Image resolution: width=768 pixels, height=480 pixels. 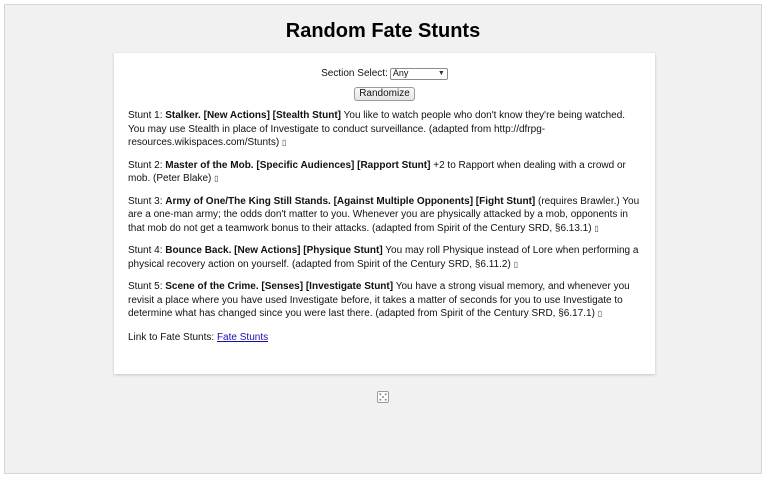 I want to click on stunt-prefix: Stunt 2:, so click(x=145, y=165).